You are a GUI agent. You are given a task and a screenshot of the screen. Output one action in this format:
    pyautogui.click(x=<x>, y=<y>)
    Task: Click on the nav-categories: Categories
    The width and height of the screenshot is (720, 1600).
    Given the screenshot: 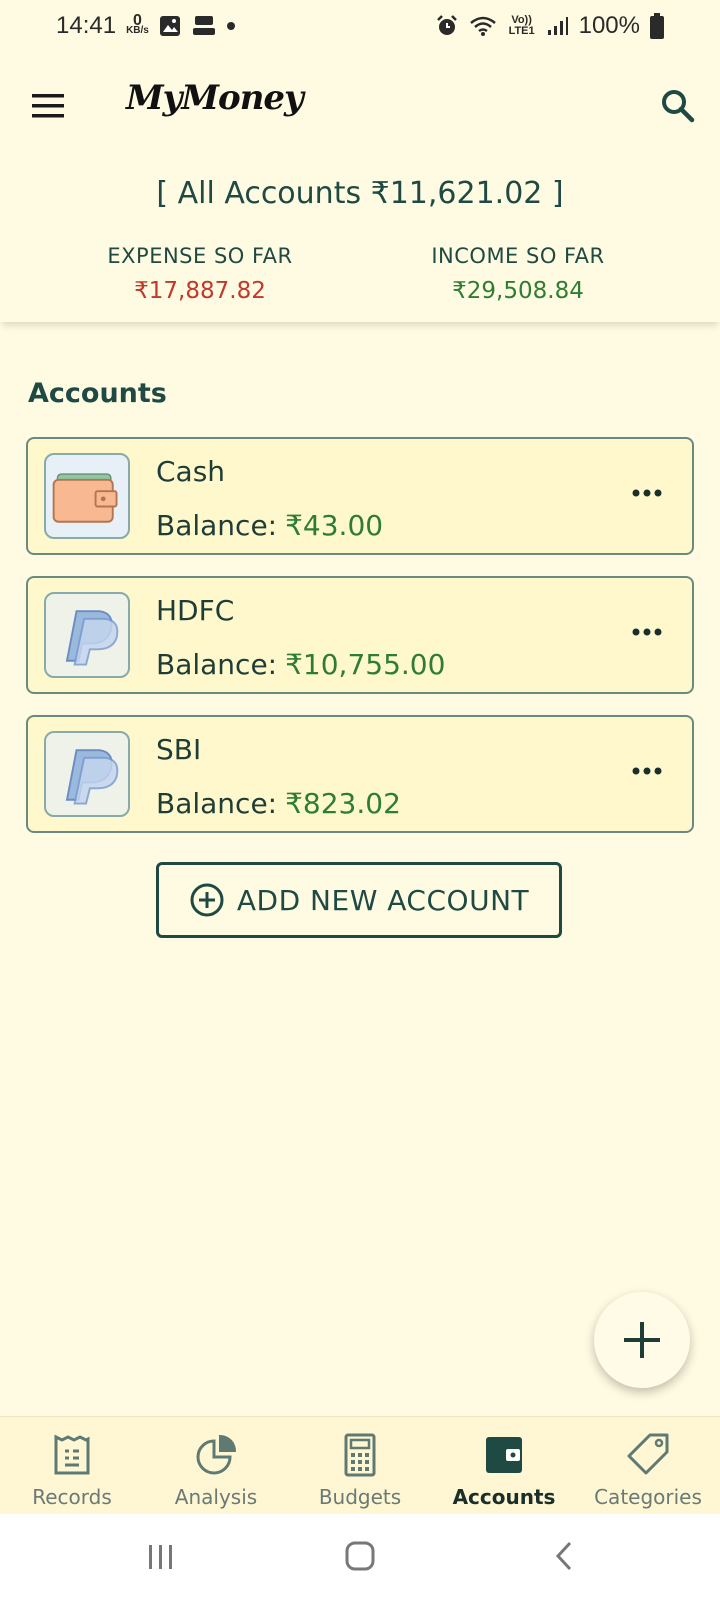 What is the action you would take?
    pyautogui.click(x=648, y=1466)
    